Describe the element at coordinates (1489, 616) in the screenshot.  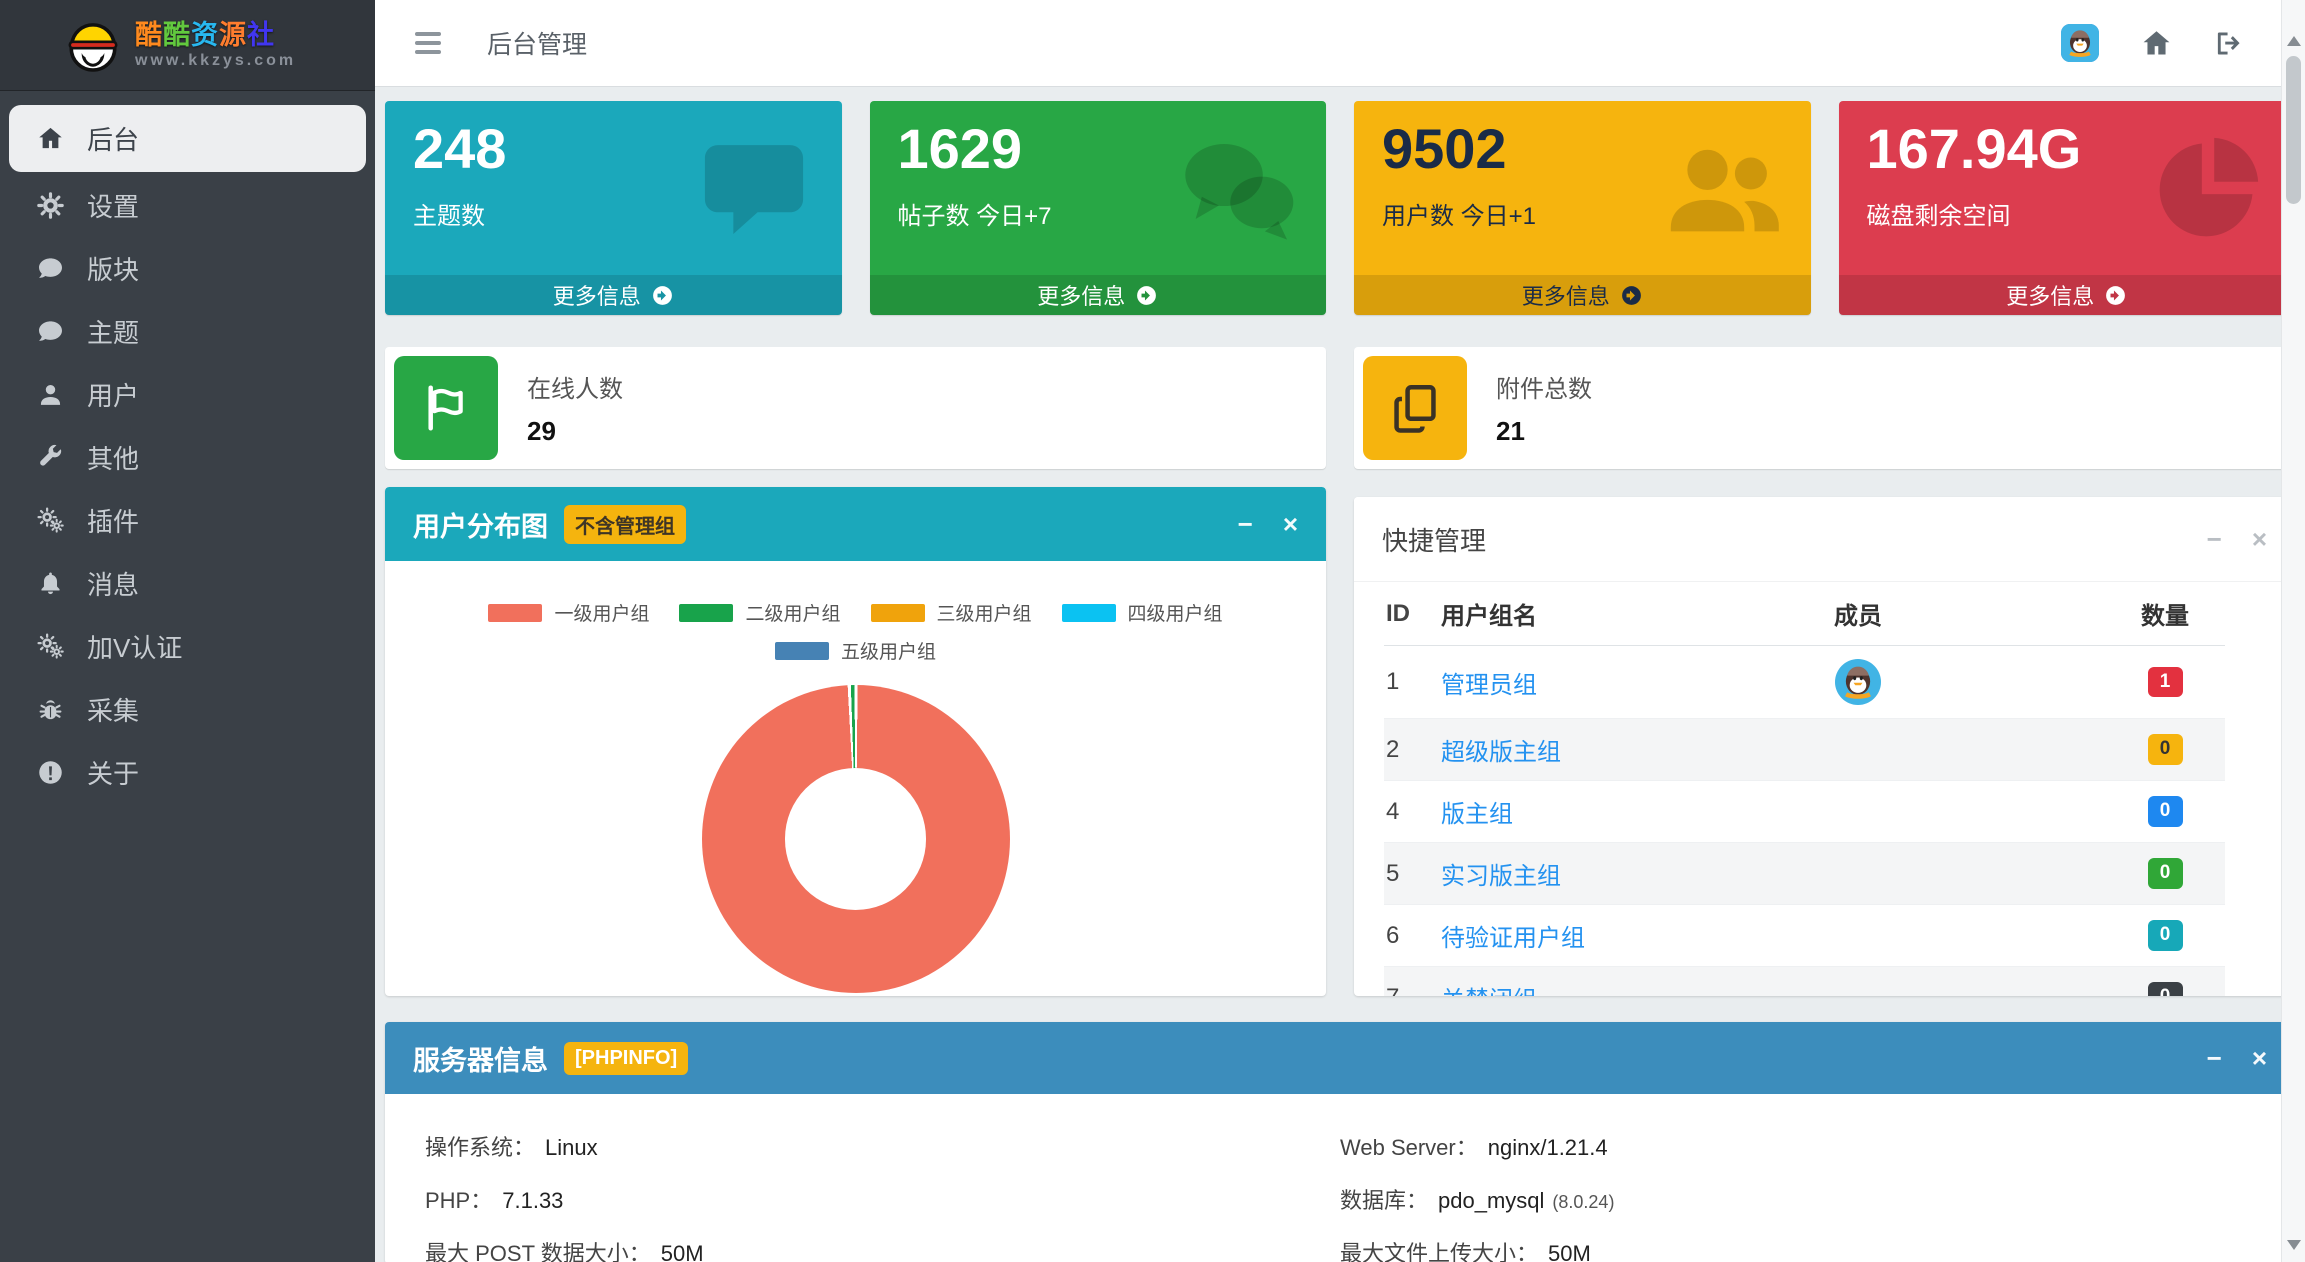
I see `col-group-name: 用户组名` at that location.